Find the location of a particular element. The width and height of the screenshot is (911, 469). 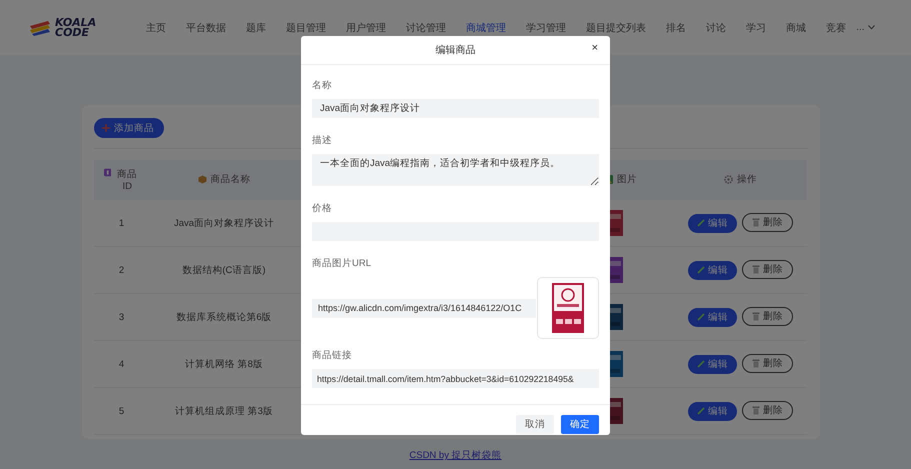

column-header: 操作 is located at coordinates (747, 179).